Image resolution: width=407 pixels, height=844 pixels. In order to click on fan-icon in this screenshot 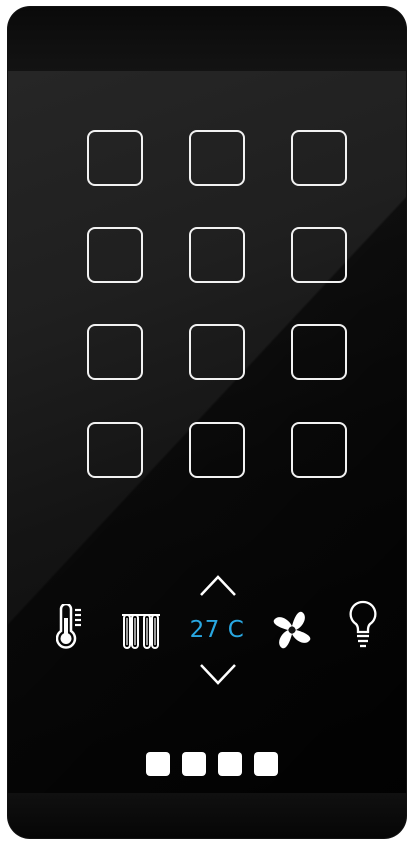, I will do `click(292, 630)`.